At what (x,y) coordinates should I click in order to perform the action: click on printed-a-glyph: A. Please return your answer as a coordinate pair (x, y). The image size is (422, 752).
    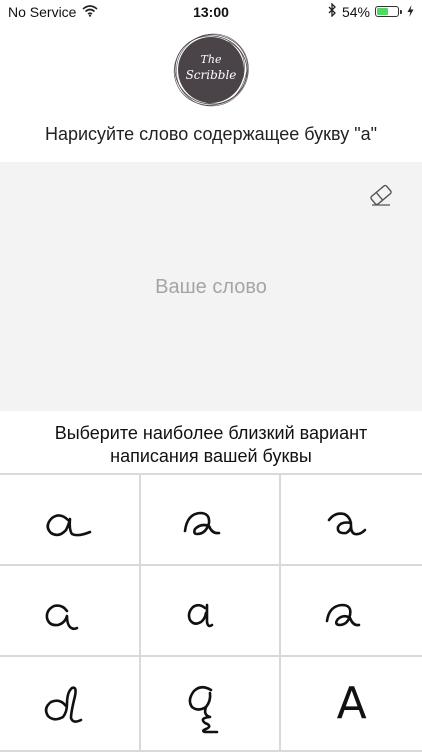
    Looking at the image, I should click on (351, 703).